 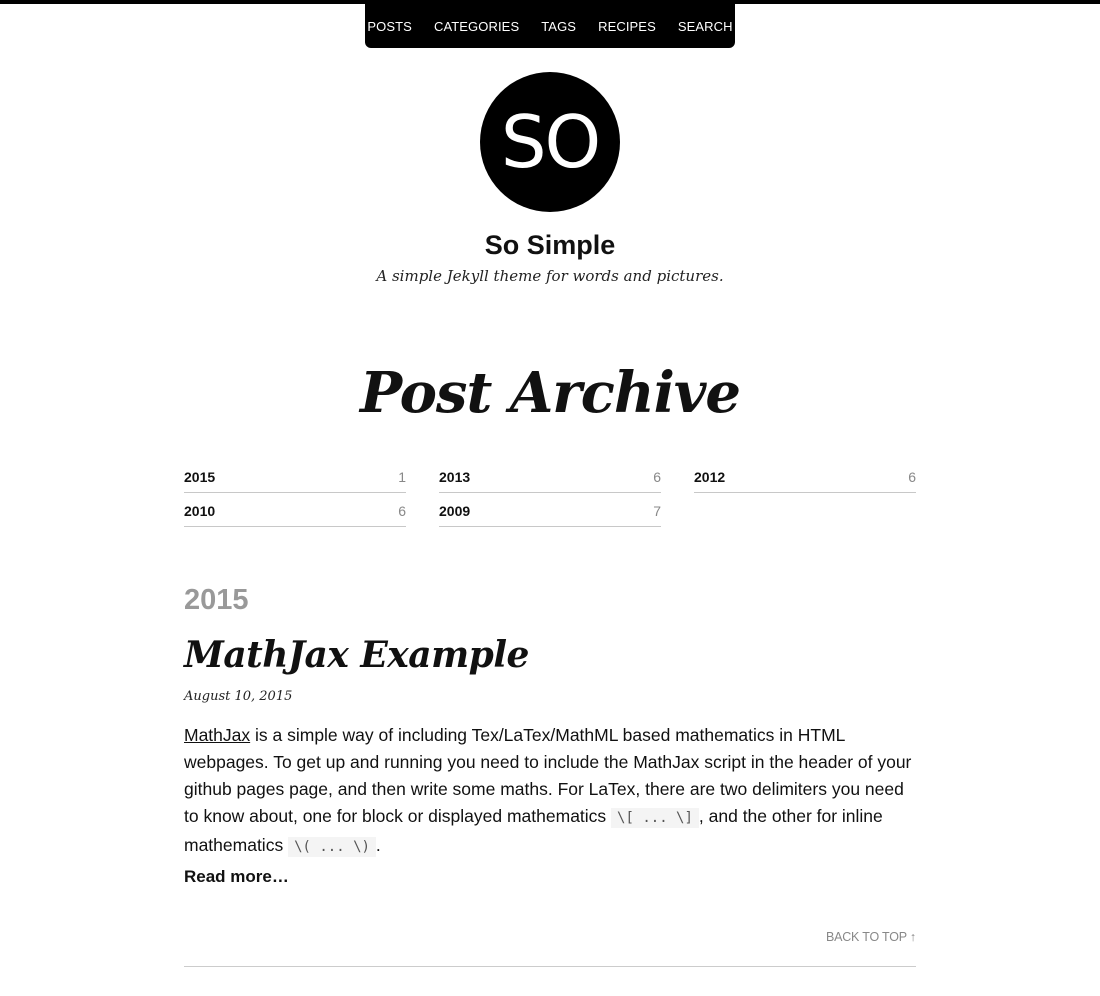 What do you see at coordinates (550, 966) in the screenshot?
I see `section-divider` at bounding box center [550, 966].